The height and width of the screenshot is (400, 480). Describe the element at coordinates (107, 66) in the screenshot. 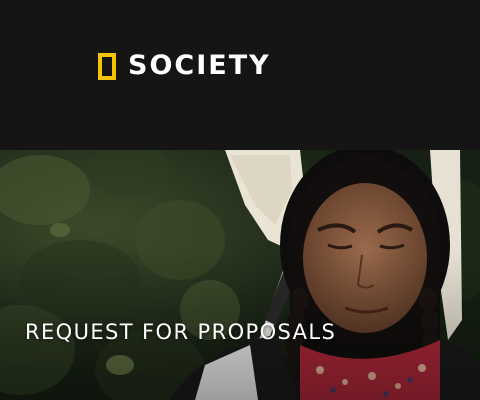

I see `yellow-border-logo-icon` at that location.